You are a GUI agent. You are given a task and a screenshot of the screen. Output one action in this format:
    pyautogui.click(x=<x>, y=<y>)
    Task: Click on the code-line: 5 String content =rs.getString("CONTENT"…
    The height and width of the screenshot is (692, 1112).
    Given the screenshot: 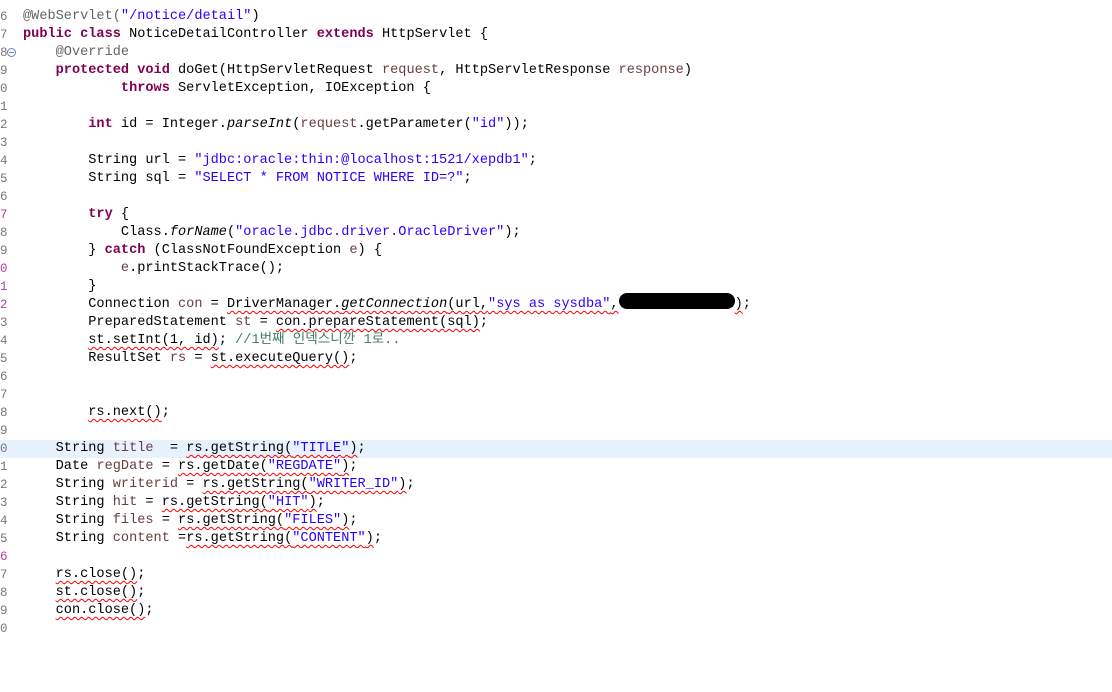 What is the action you would take?
    pyautogui.click(x=556, y=539)
    